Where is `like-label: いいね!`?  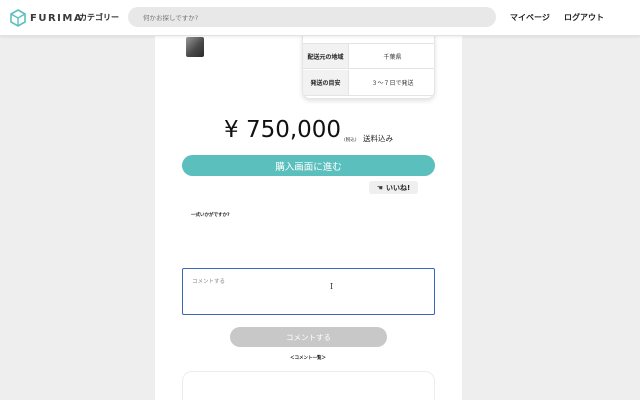 like-label: いいね! is located at coordinates (398, 187).